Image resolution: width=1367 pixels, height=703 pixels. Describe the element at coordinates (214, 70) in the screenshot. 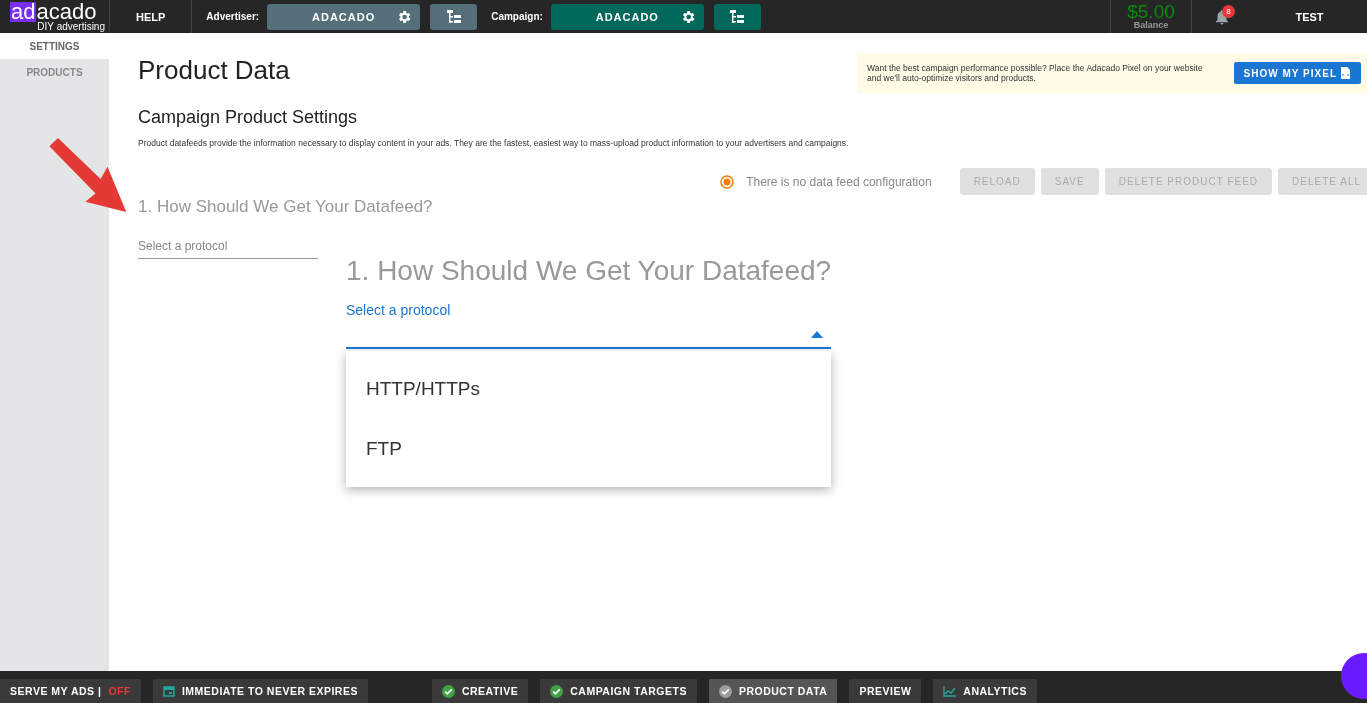

I see `page-title: Product Data` at that location.